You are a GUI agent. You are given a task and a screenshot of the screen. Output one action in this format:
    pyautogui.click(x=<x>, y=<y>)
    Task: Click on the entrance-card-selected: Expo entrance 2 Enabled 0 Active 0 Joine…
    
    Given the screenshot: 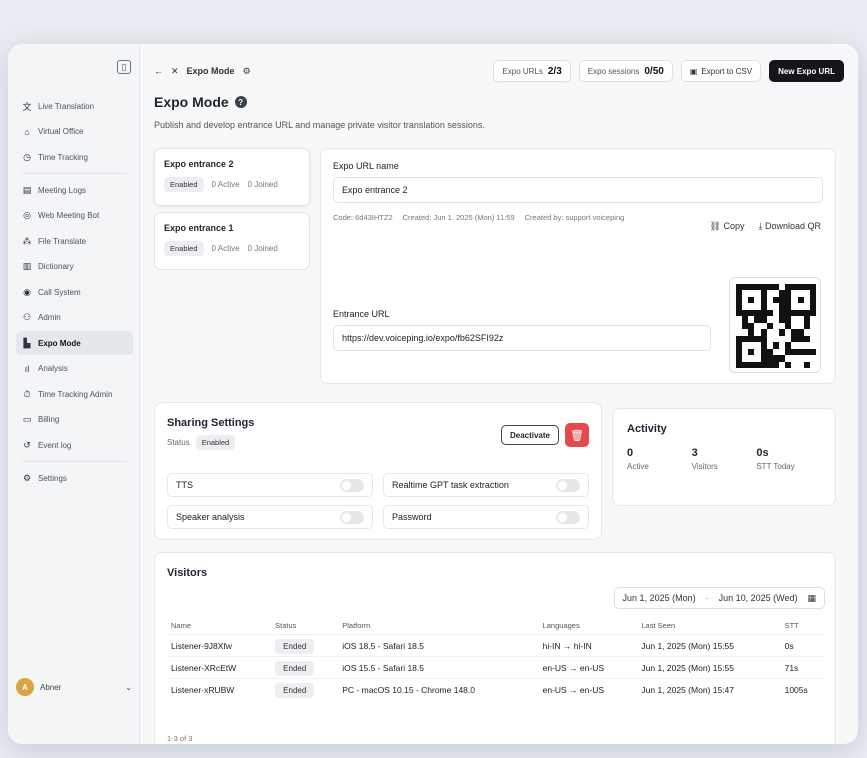 What is the action you would take?
    pyautogui.click(x=232, y=177)
    